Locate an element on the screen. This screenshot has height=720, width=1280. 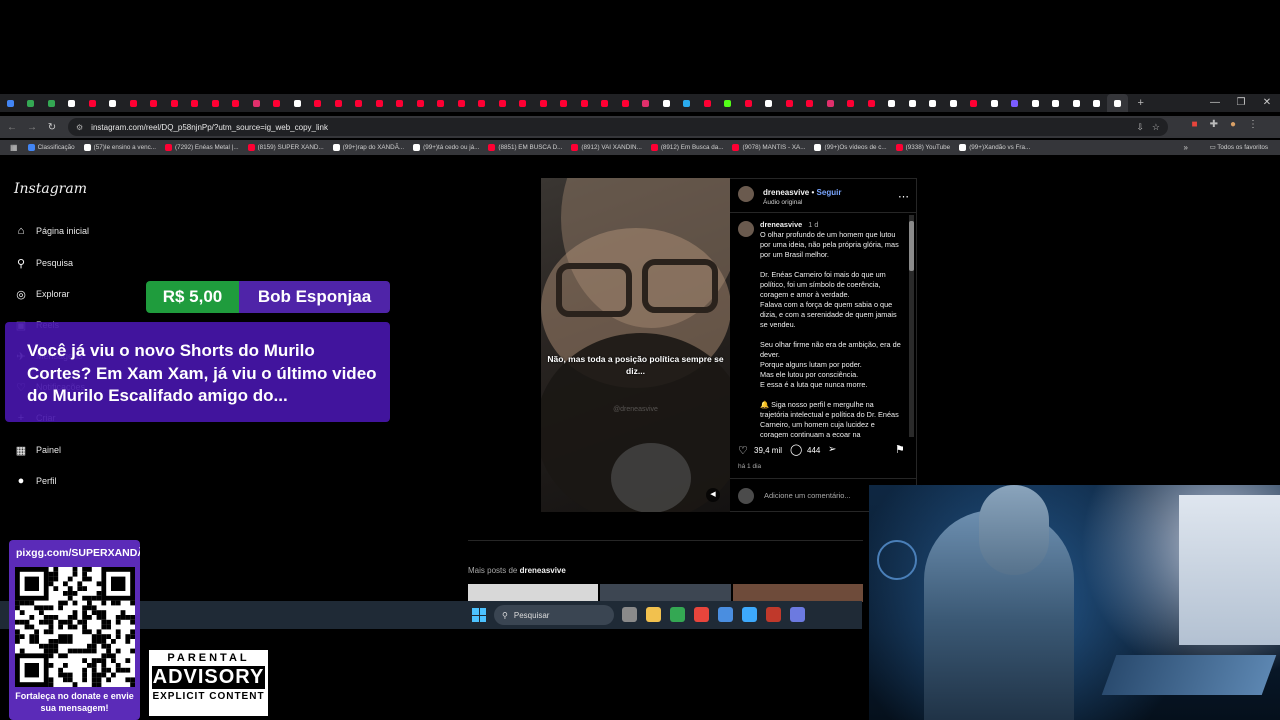
instagram-logo: Instagram is located at coordinates (50, 189).